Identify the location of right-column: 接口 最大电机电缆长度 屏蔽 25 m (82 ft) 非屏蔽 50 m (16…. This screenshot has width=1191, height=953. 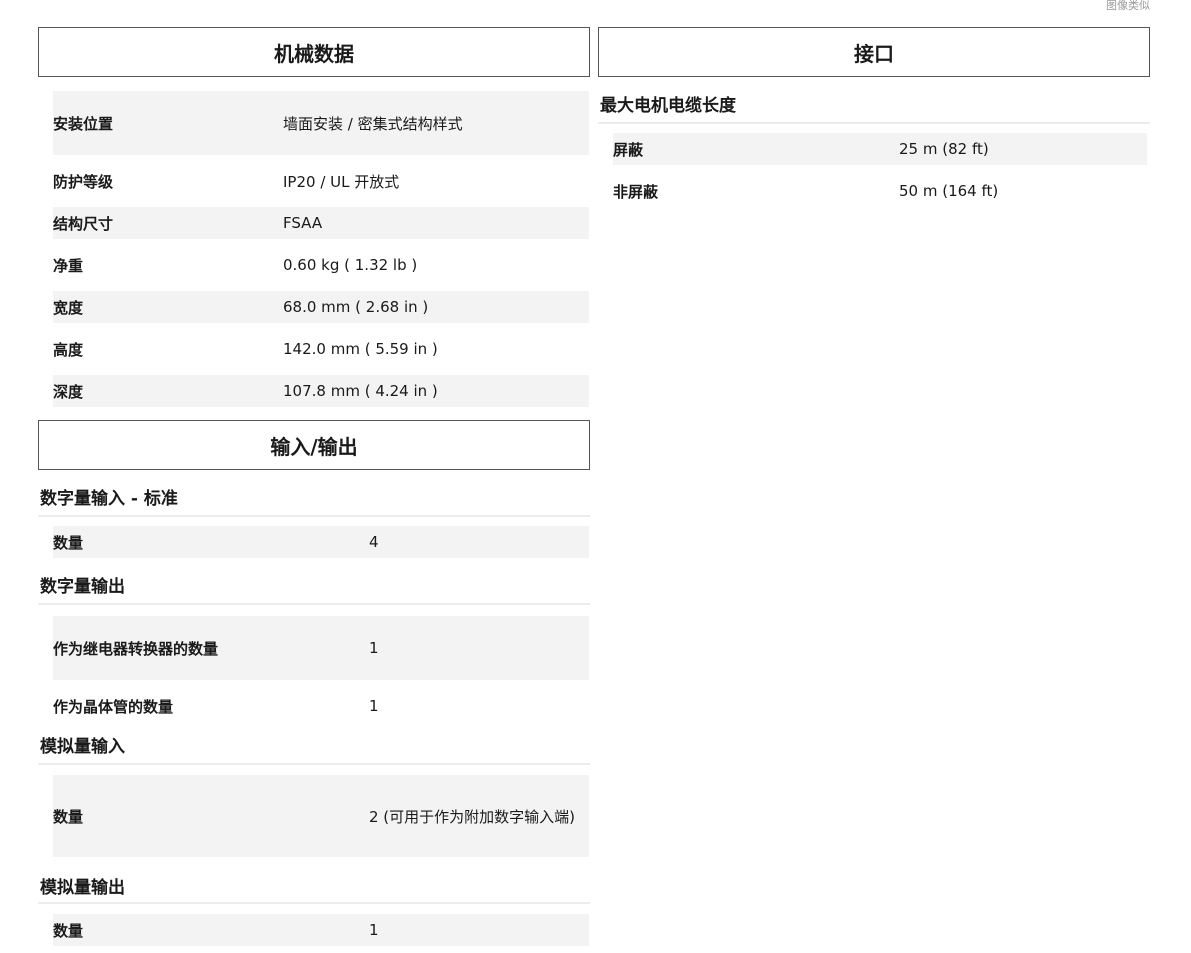
(874, 122).